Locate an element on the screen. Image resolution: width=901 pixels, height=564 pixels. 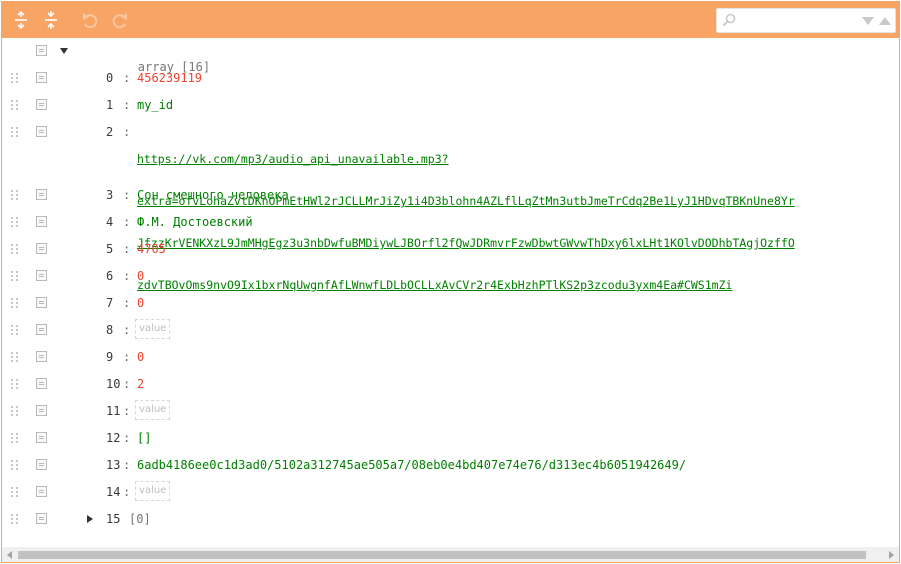
row-index: 10 is located at coordinates (113, 384).